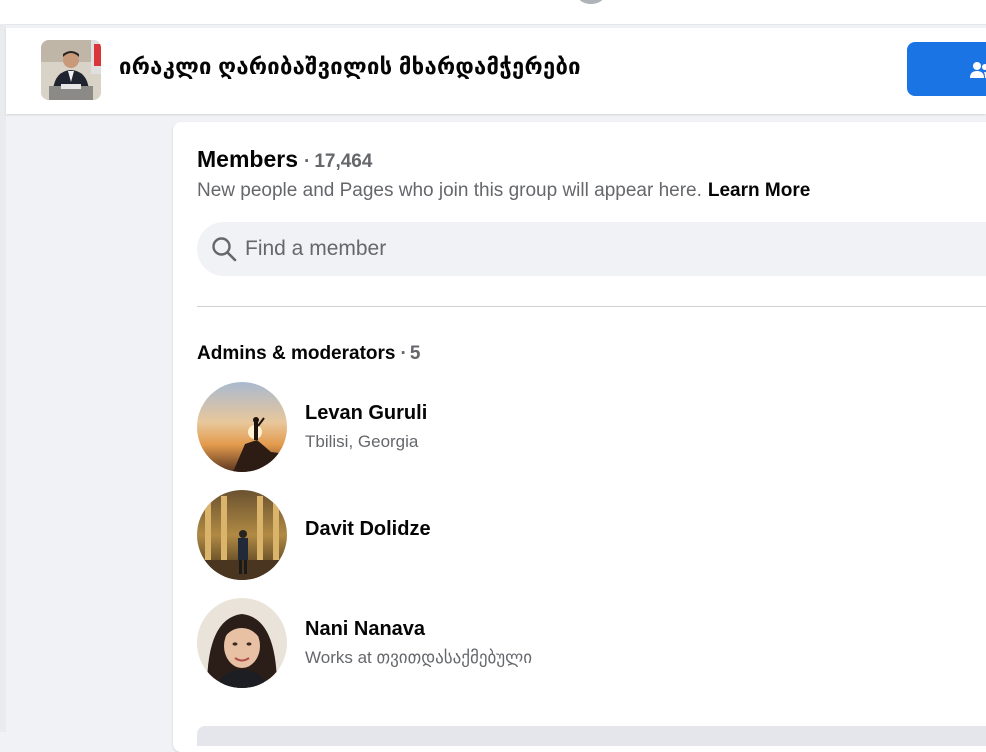  I want to click on member-search-box, so click(591, 249).